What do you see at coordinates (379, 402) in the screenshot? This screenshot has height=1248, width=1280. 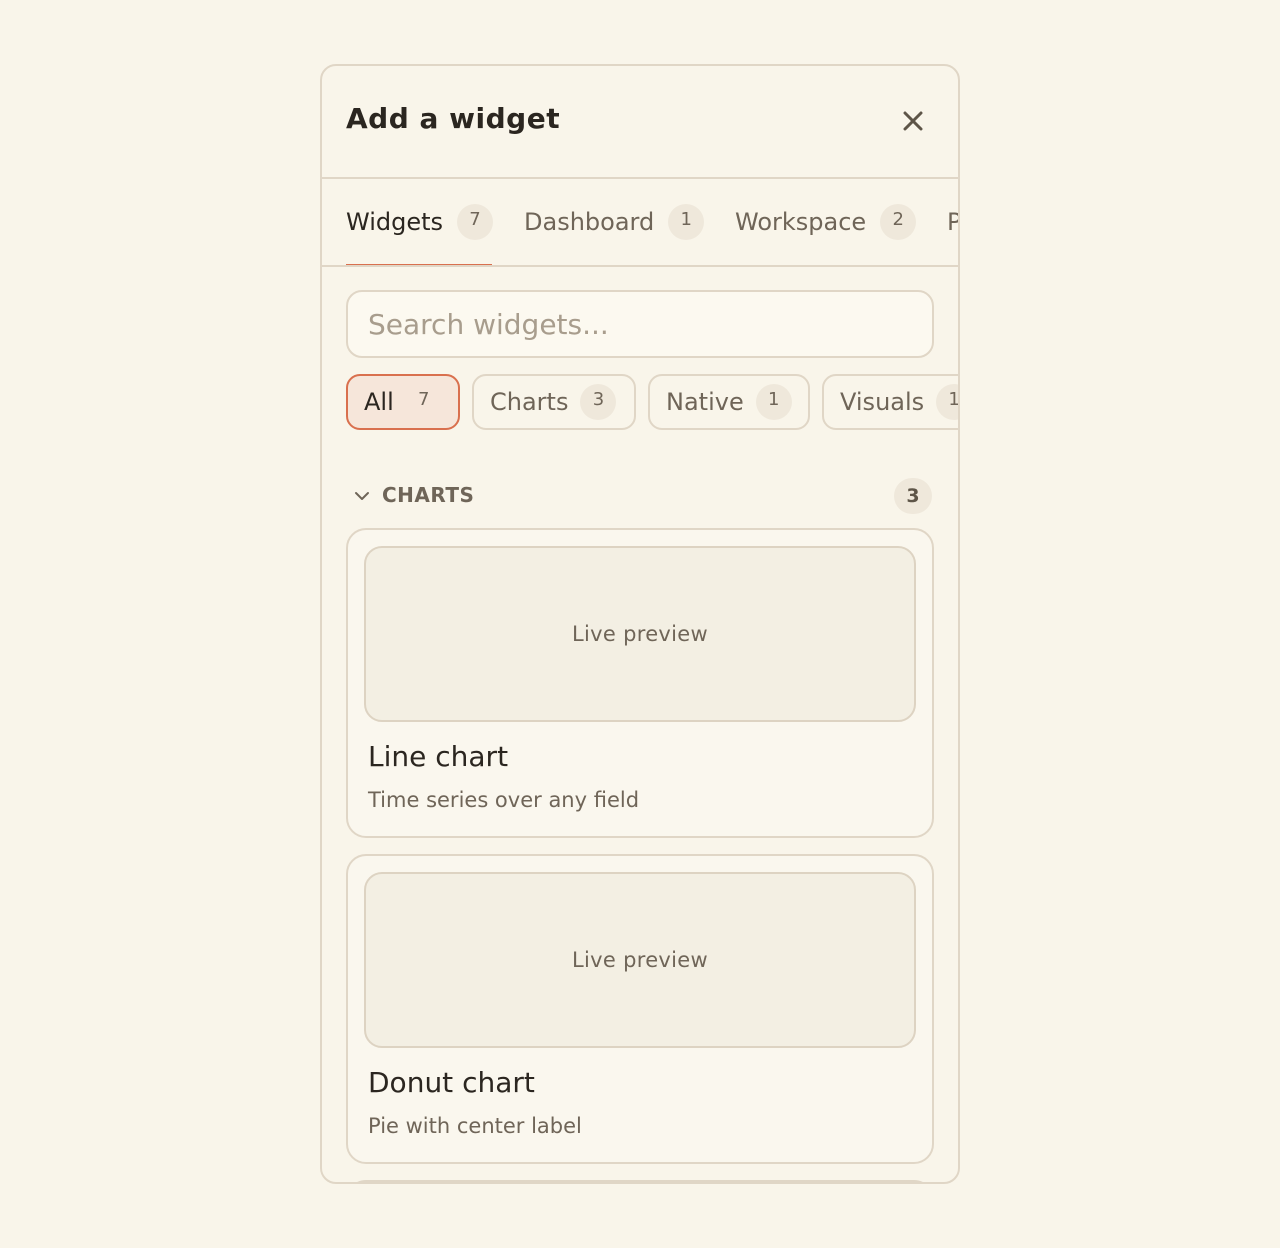 I see `chip-label: All` at bounding box center [379, 402].